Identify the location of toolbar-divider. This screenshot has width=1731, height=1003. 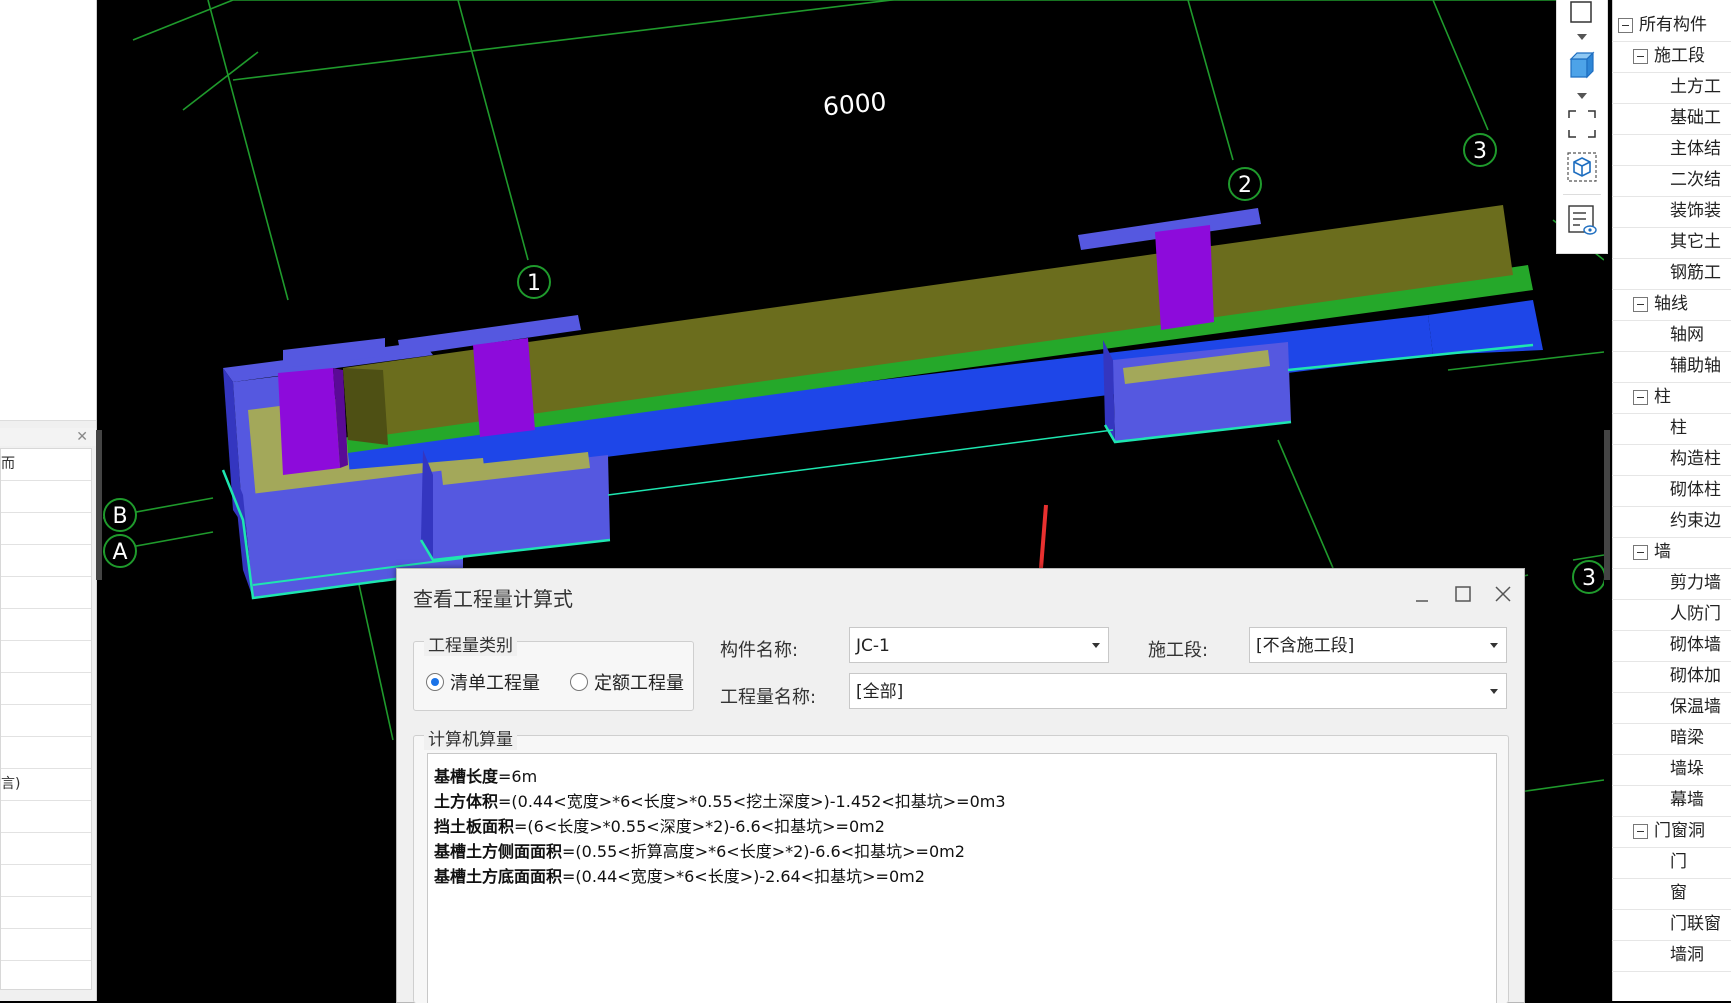
(1582, 194).